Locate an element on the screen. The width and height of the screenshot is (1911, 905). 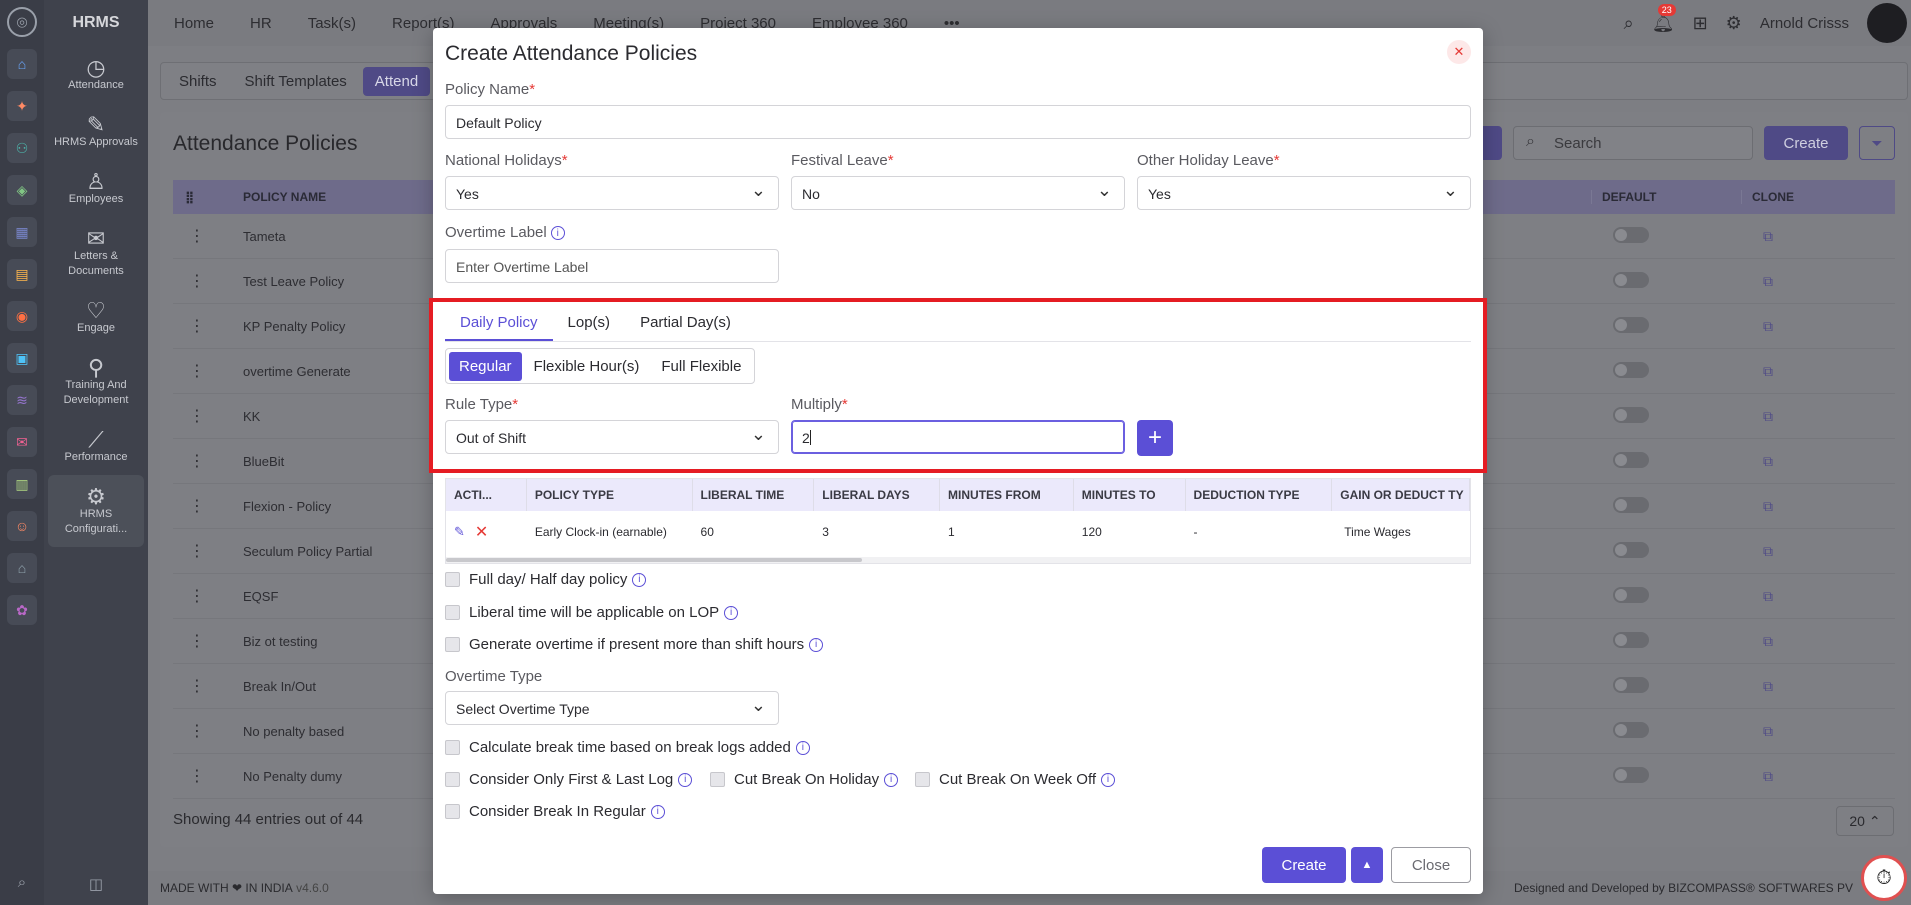
rail-settings-icon: ✿ is located at coordinates (22, 610).